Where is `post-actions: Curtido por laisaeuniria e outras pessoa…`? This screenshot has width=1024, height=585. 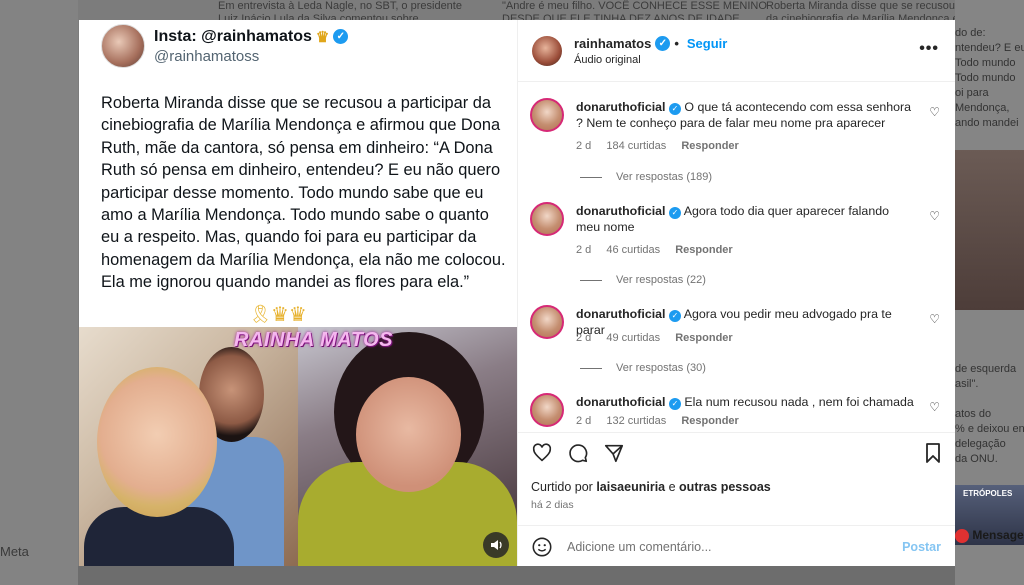 post-actions: Curtido por laisaeuniria e outras pessoa… is located at coordinates (736, 499).